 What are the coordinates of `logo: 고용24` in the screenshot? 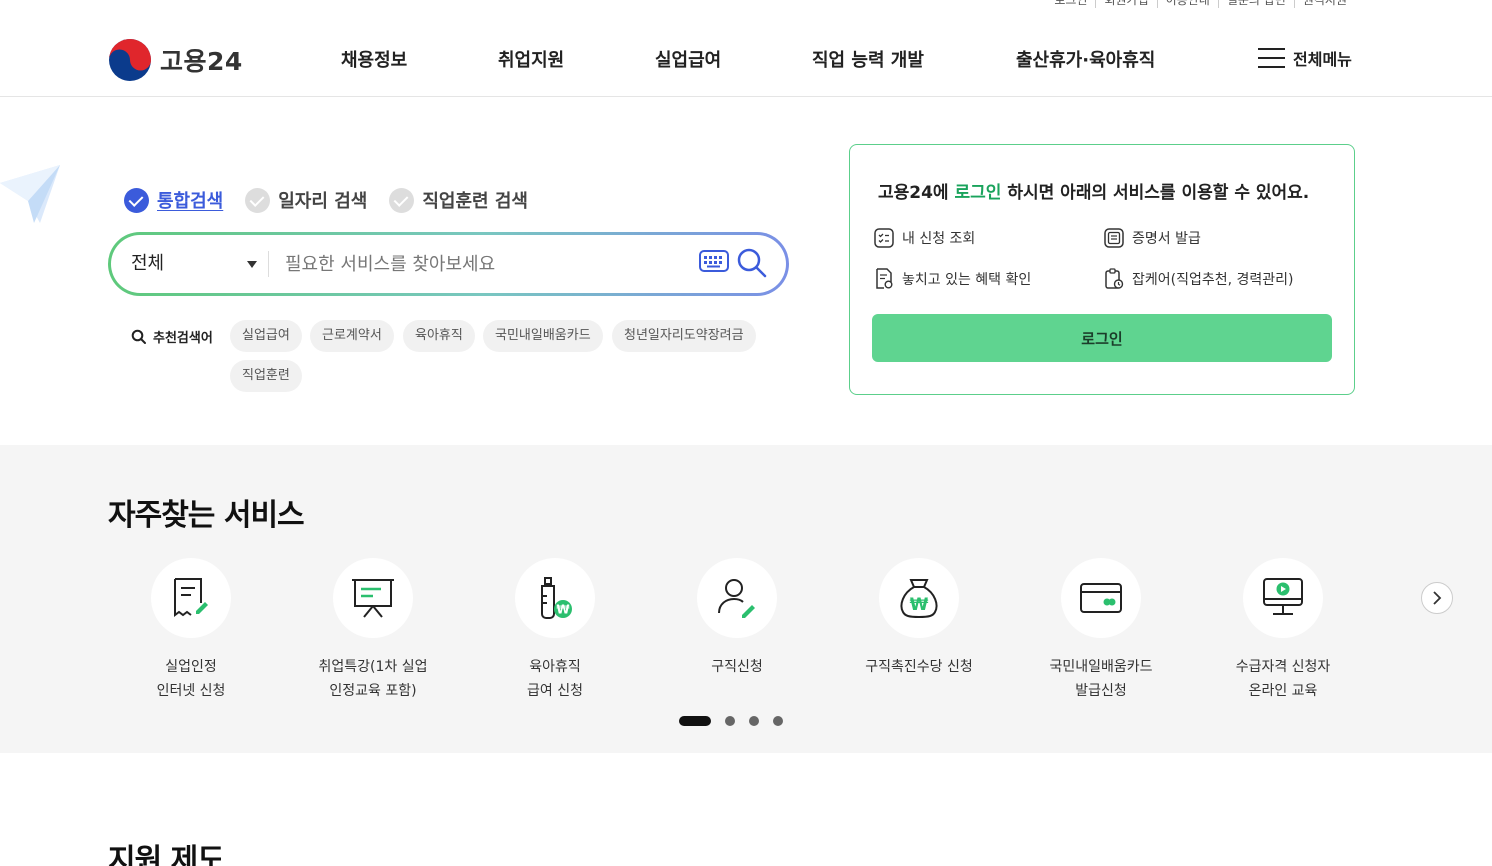 It's located at (175, 60).